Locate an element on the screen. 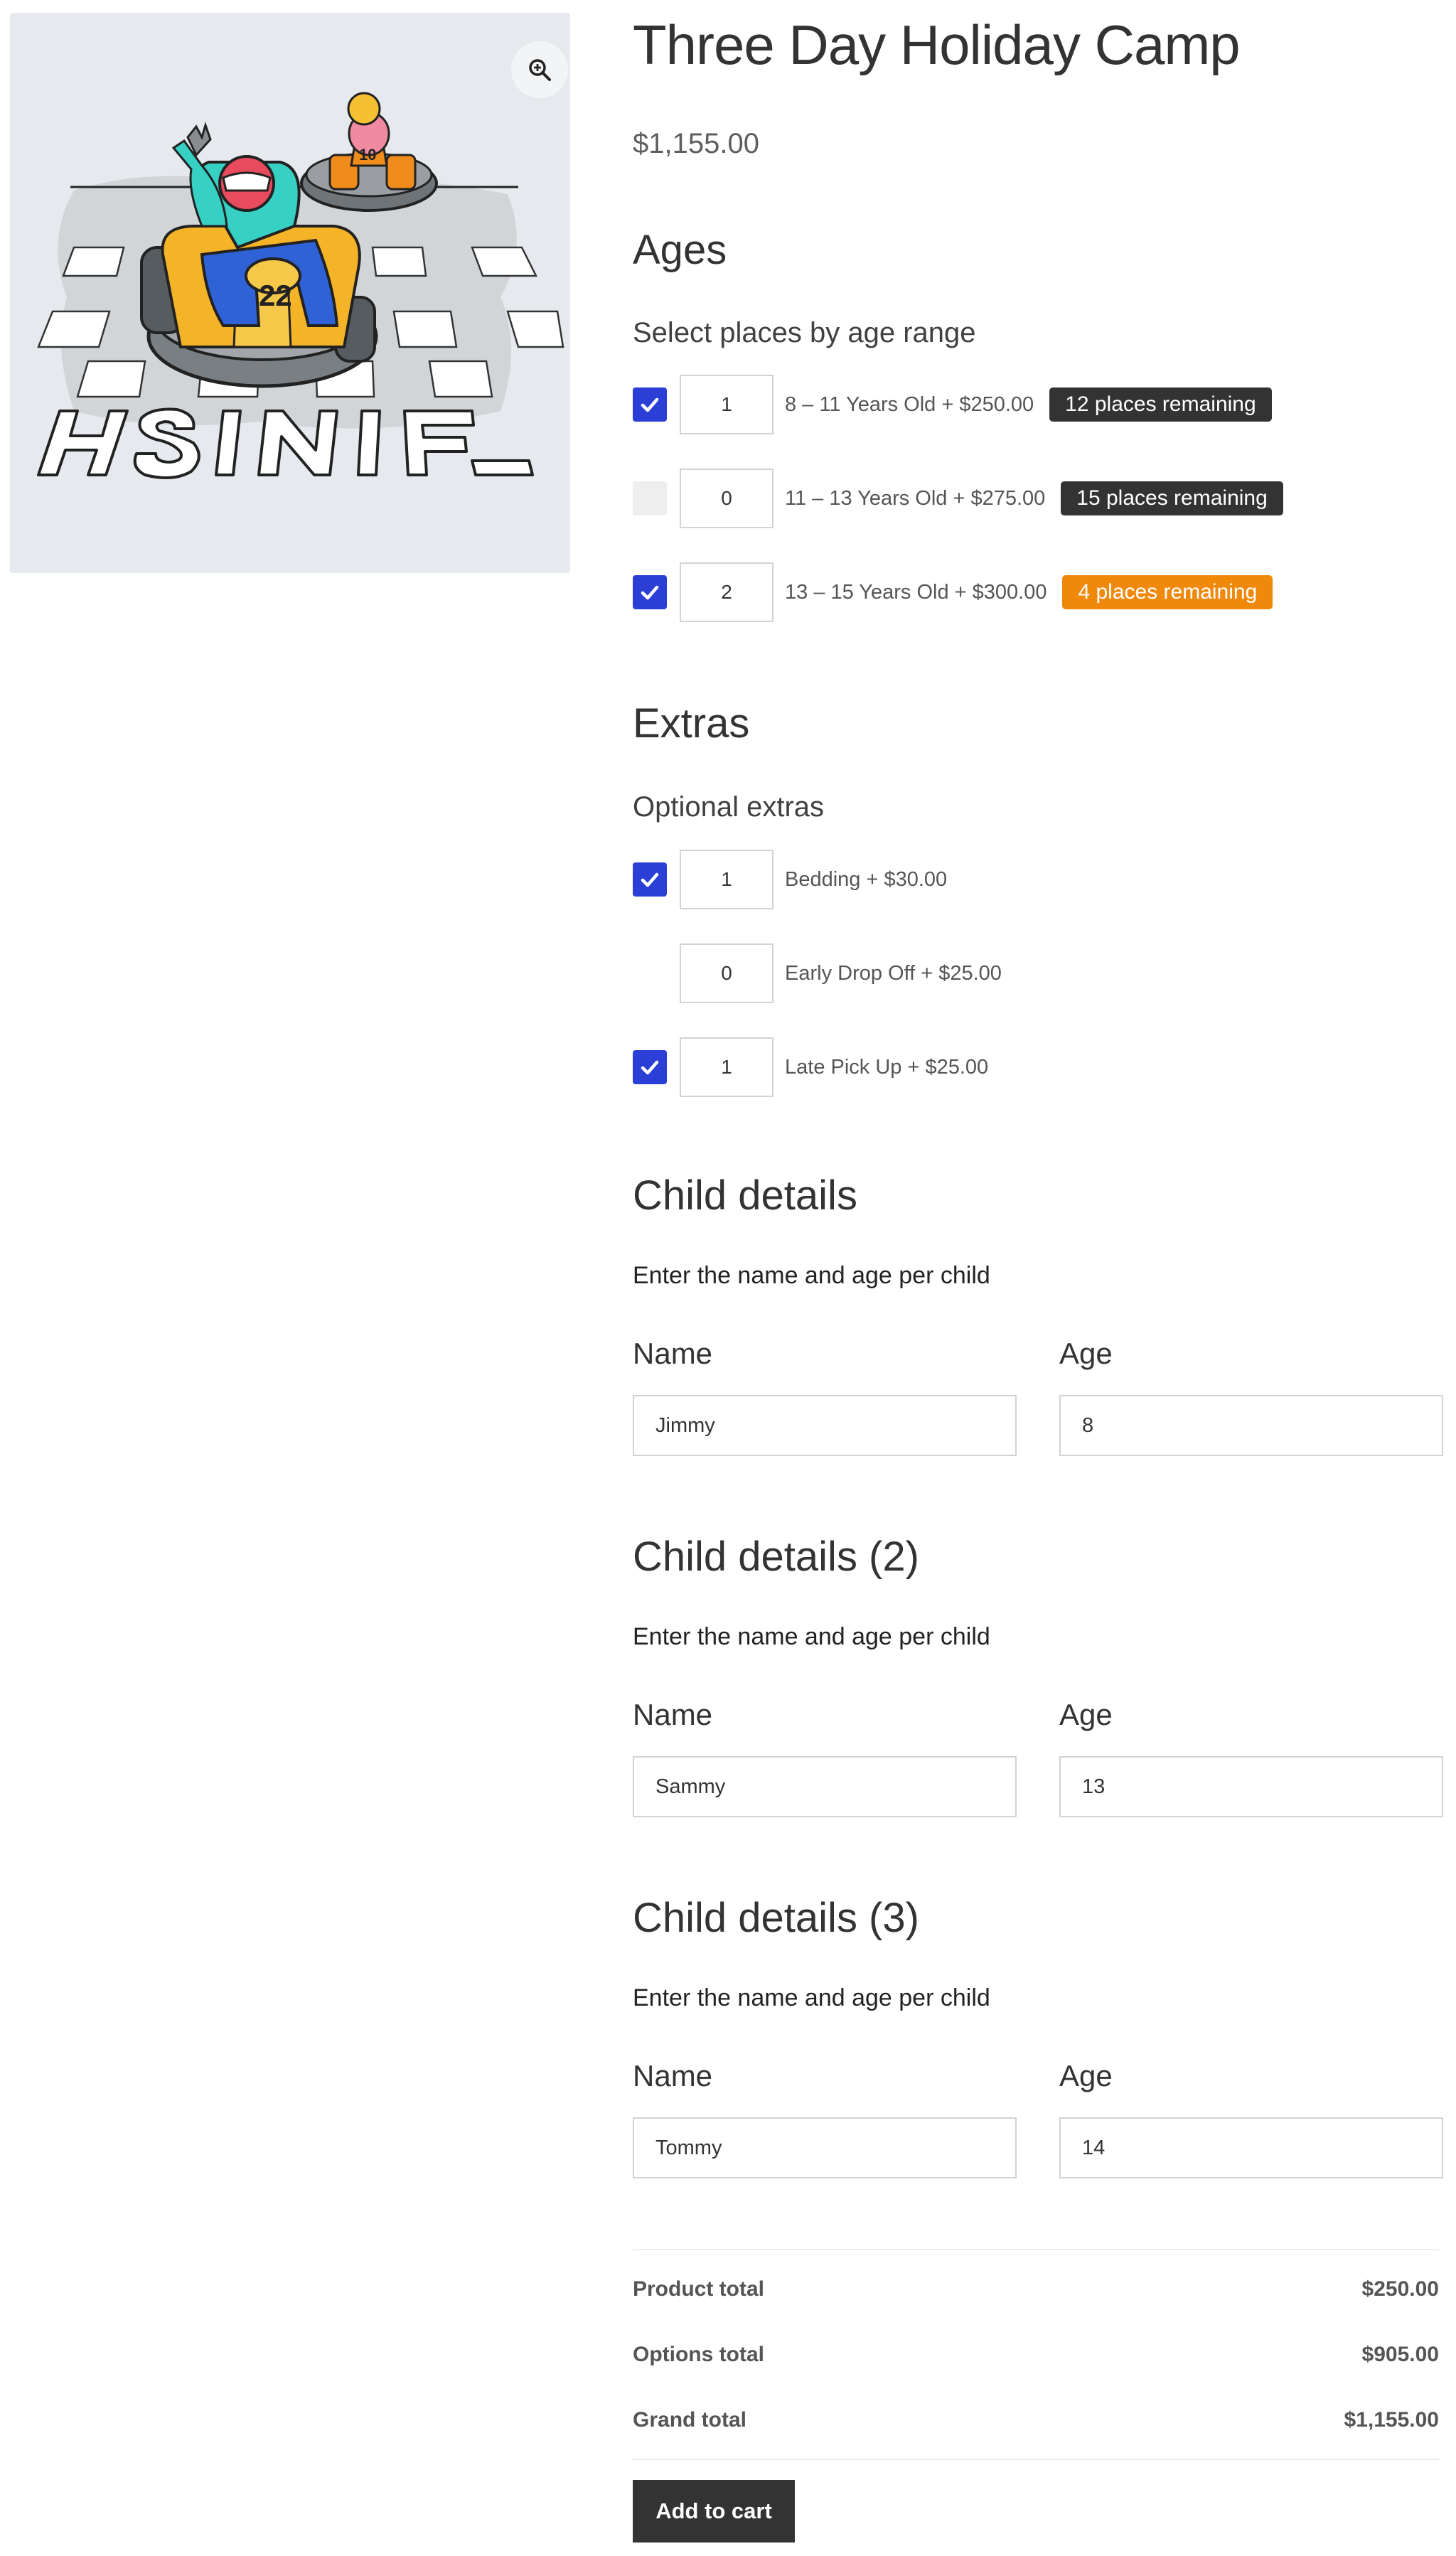 The width and height of the screenshot is (1456, 2556). places-remaining-badge: 12 places remaining is located at coordinates (1160, 404).